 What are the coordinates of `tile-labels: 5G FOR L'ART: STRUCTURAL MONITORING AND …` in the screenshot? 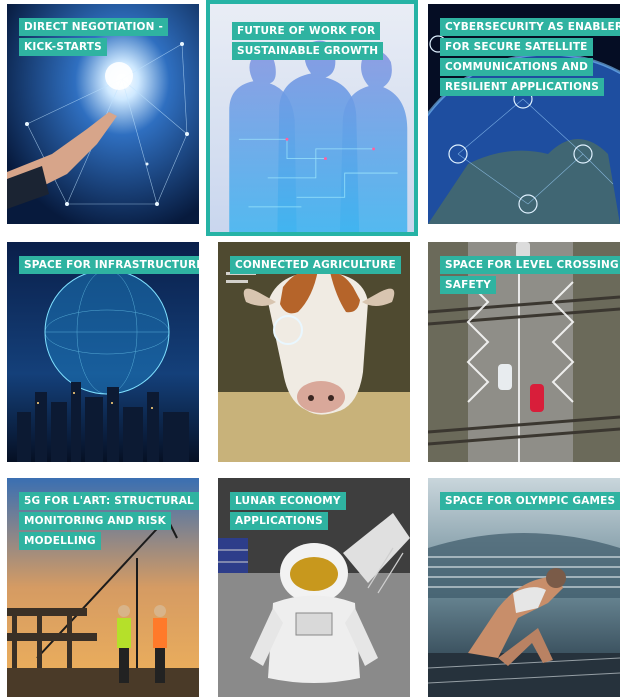 It's located at (109, 522).